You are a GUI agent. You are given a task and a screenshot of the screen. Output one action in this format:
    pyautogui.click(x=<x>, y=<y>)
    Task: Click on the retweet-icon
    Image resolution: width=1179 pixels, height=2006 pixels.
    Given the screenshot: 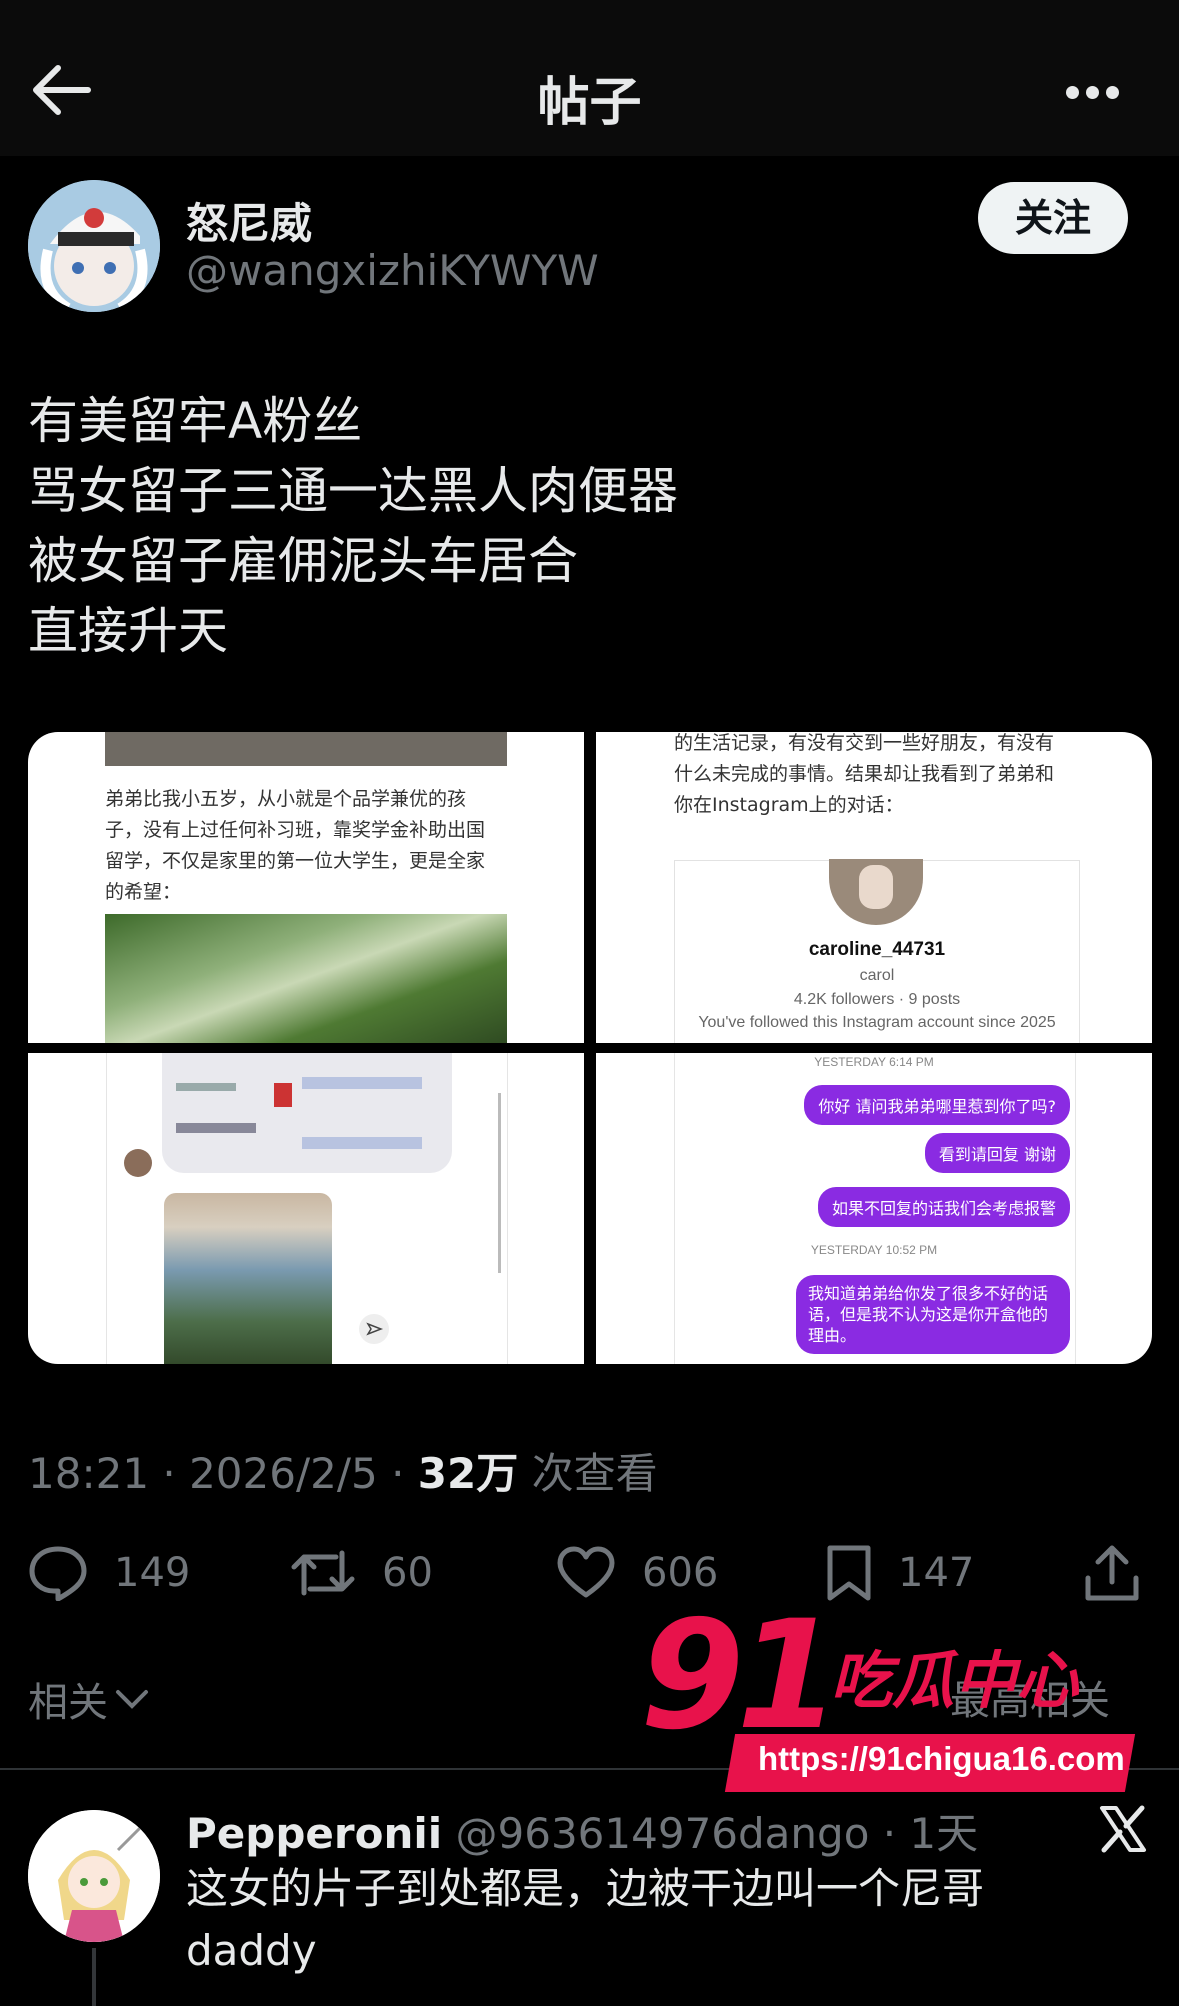 What is the action you would take?
    pyautogui.click(x=323, y=1573)
    